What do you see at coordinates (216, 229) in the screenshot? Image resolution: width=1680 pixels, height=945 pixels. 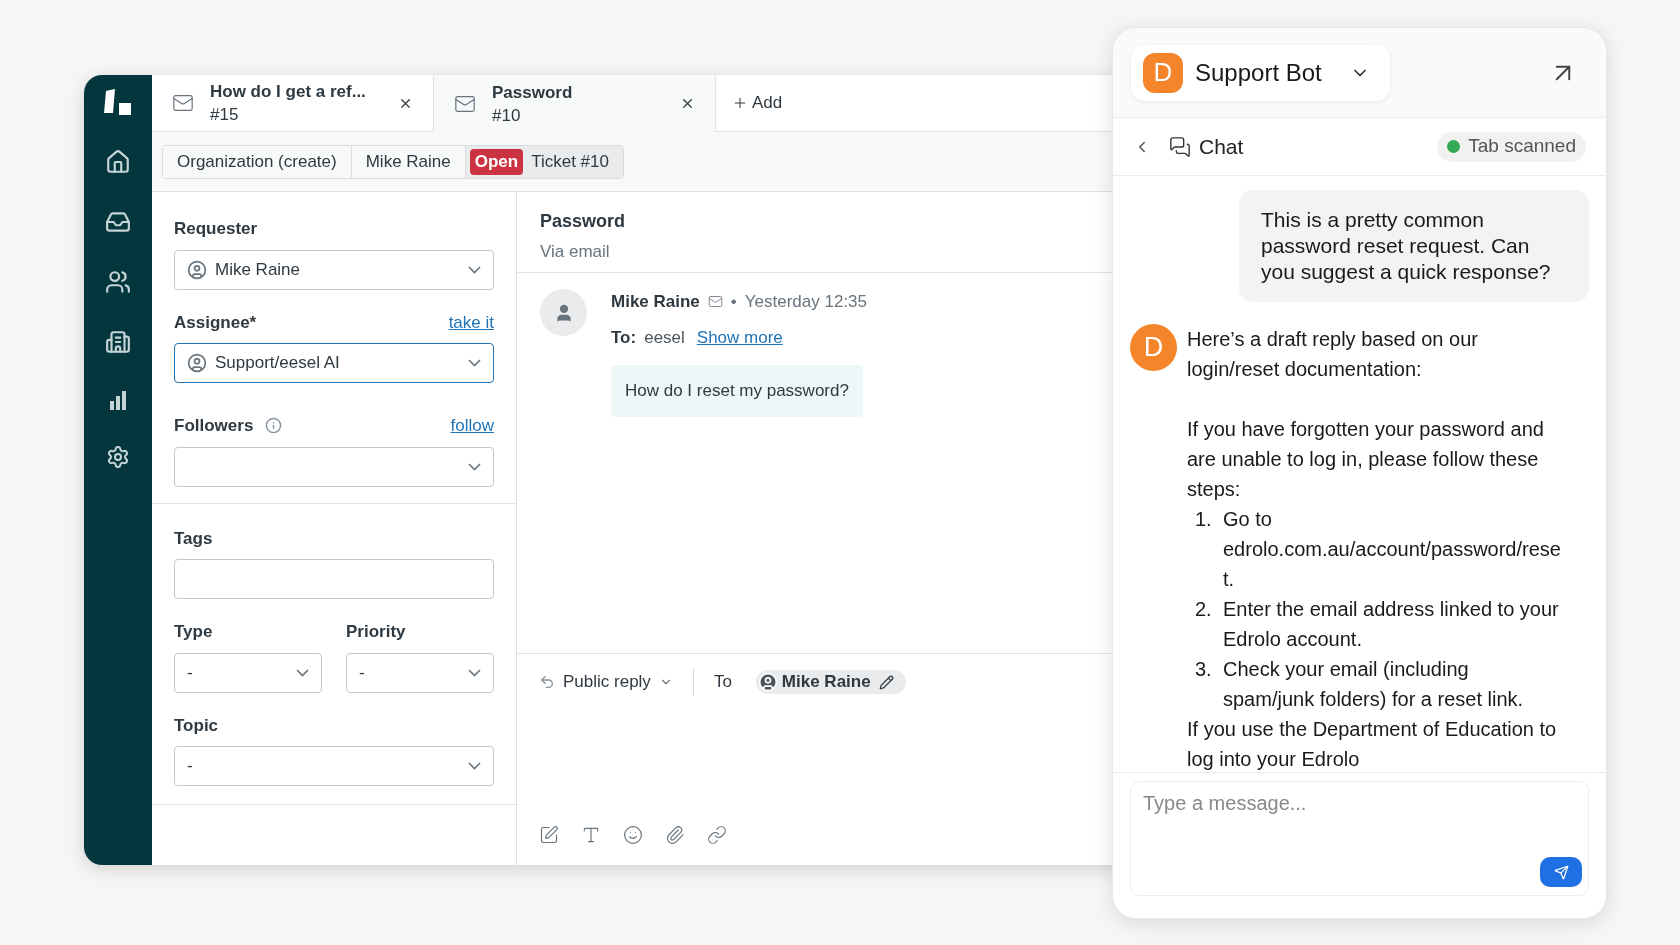 I see `field-label: Requester` at bounding box center [216, 229].